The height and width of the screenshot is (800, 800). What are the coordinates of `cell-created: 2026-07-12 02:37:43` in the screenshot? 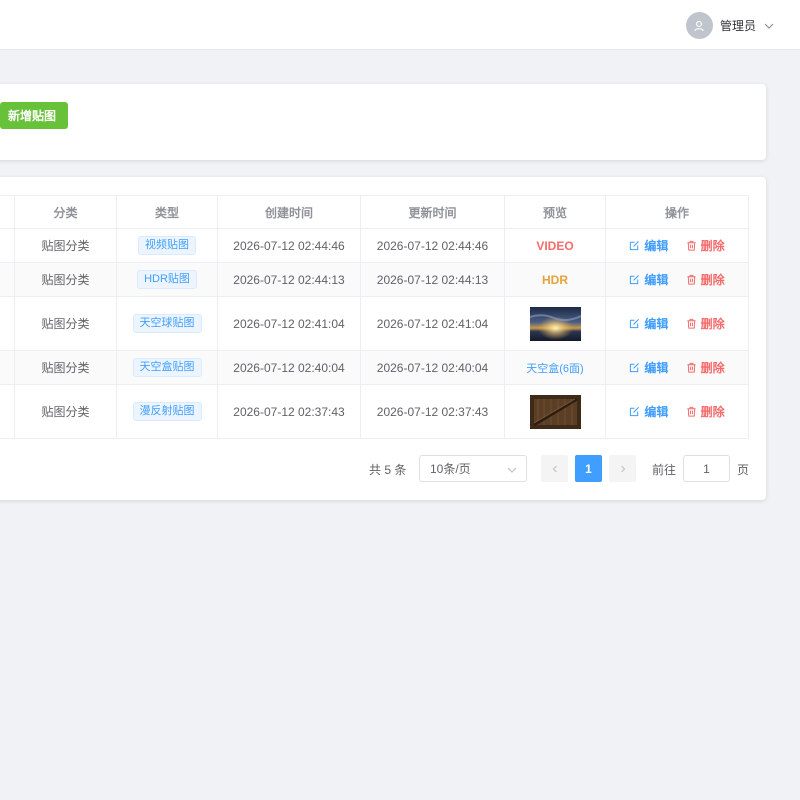 It's located at (289, 411).